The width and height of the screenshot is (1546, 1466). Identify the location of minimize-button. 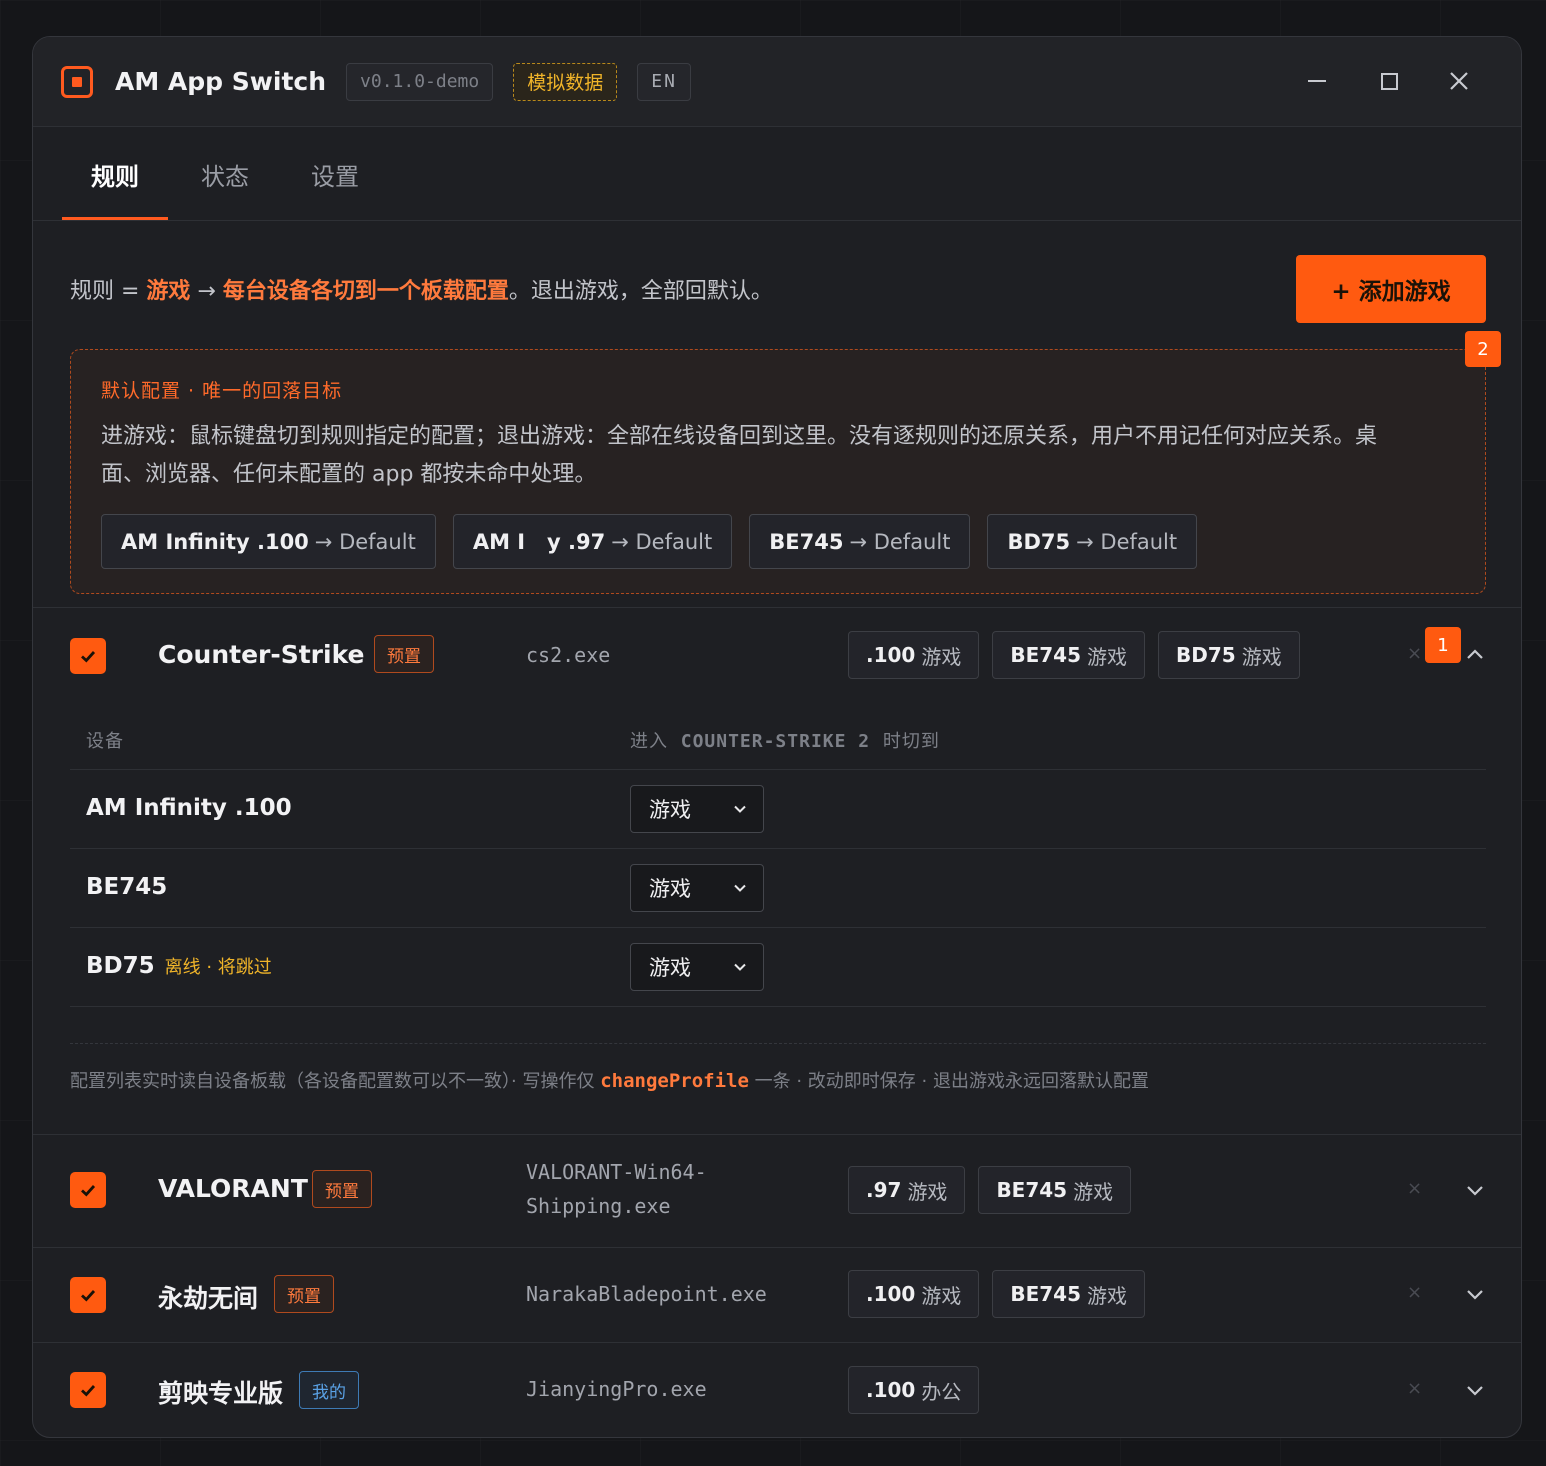
(1317, 81).